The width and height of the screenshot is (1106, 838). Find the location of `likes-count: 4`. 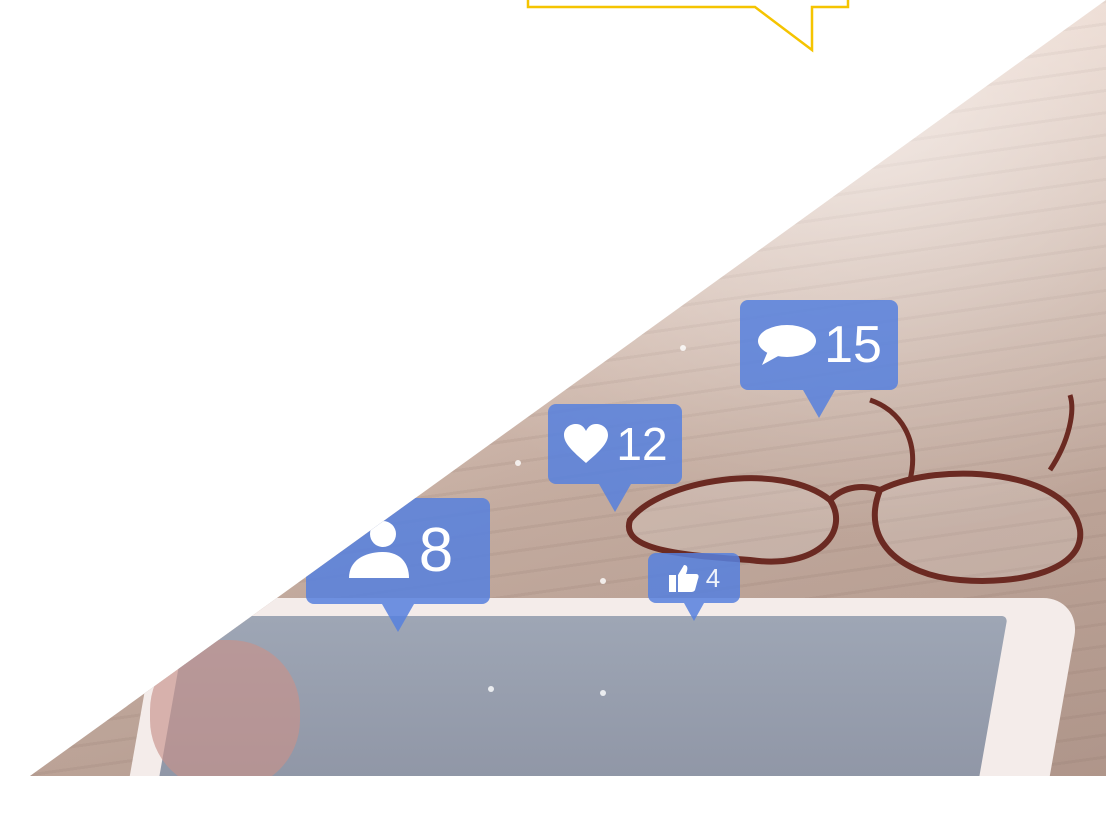

likes-count: 4 is located at coordinates (713, 578).